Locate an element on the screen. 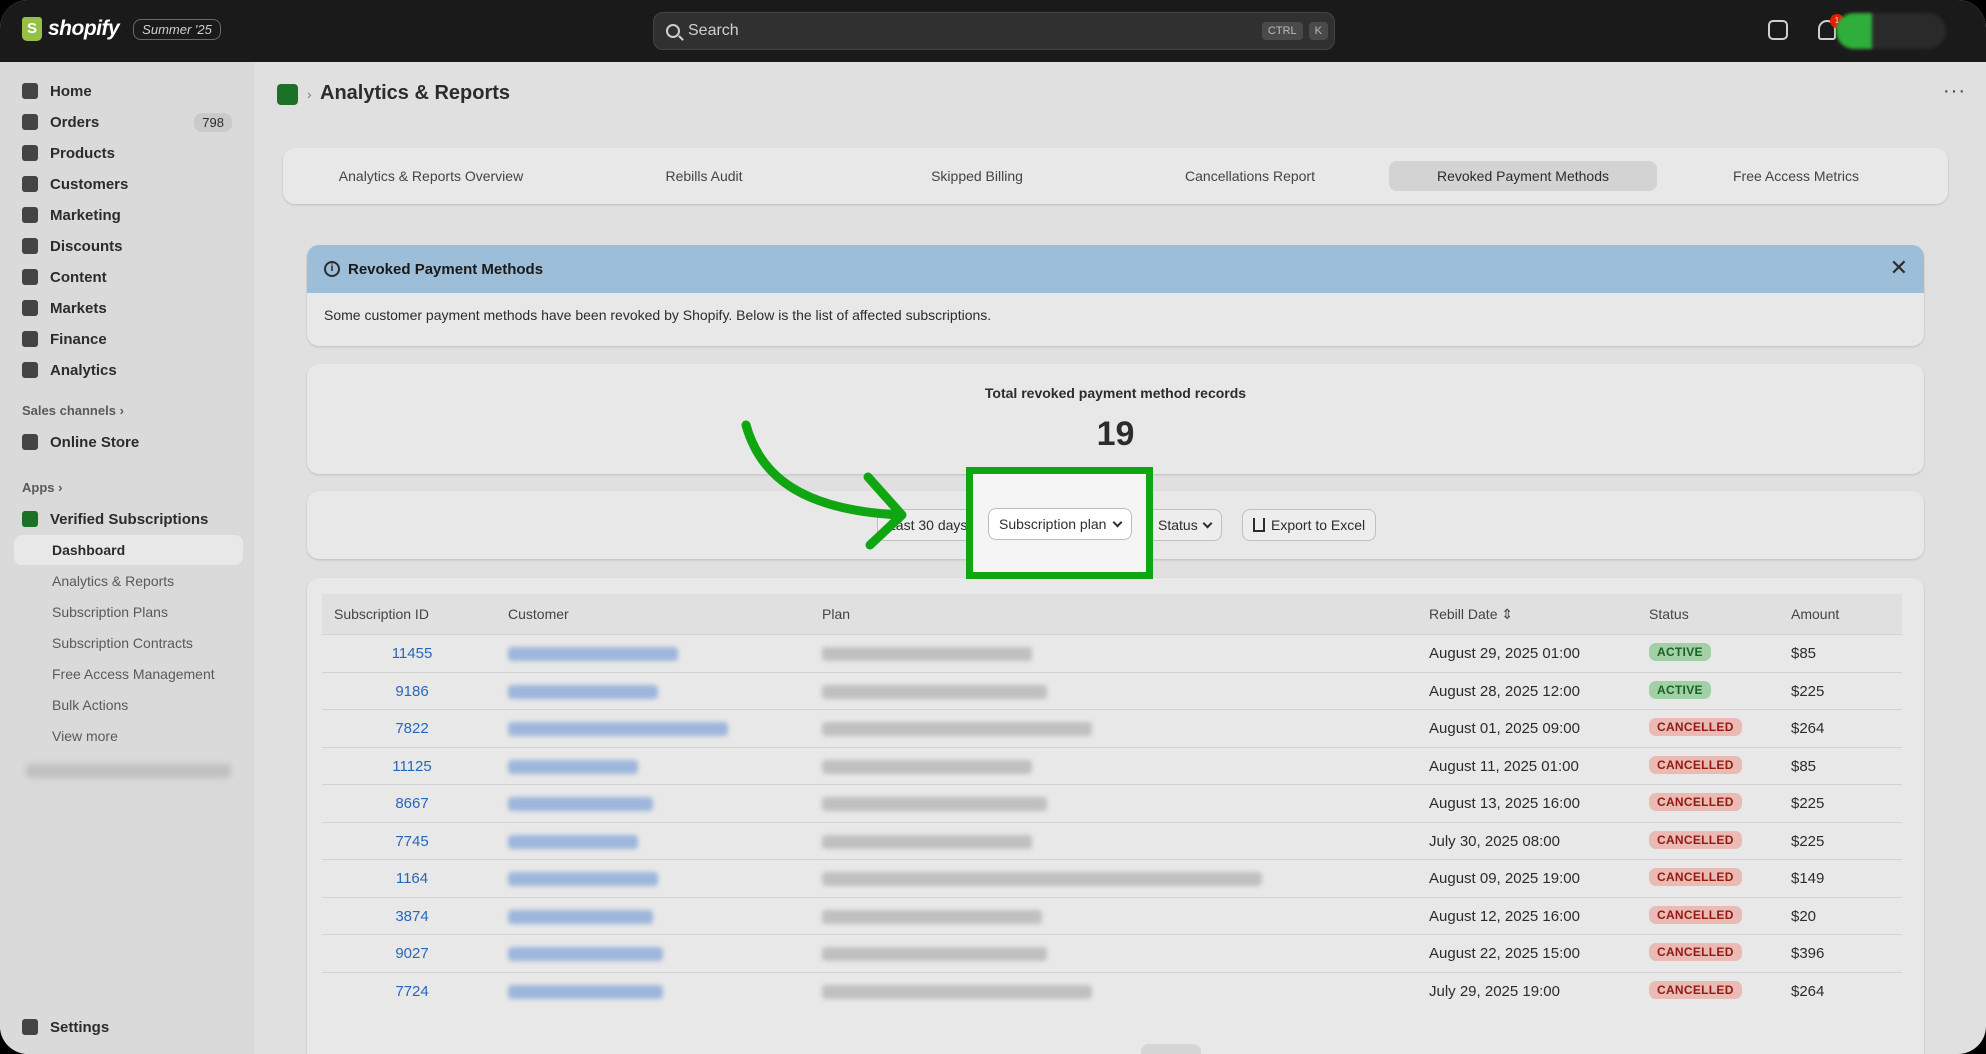 This screenshot has height=1054, width=1986. shopify-logo: shopify Summer '25 is located at coordinates (121, 29).